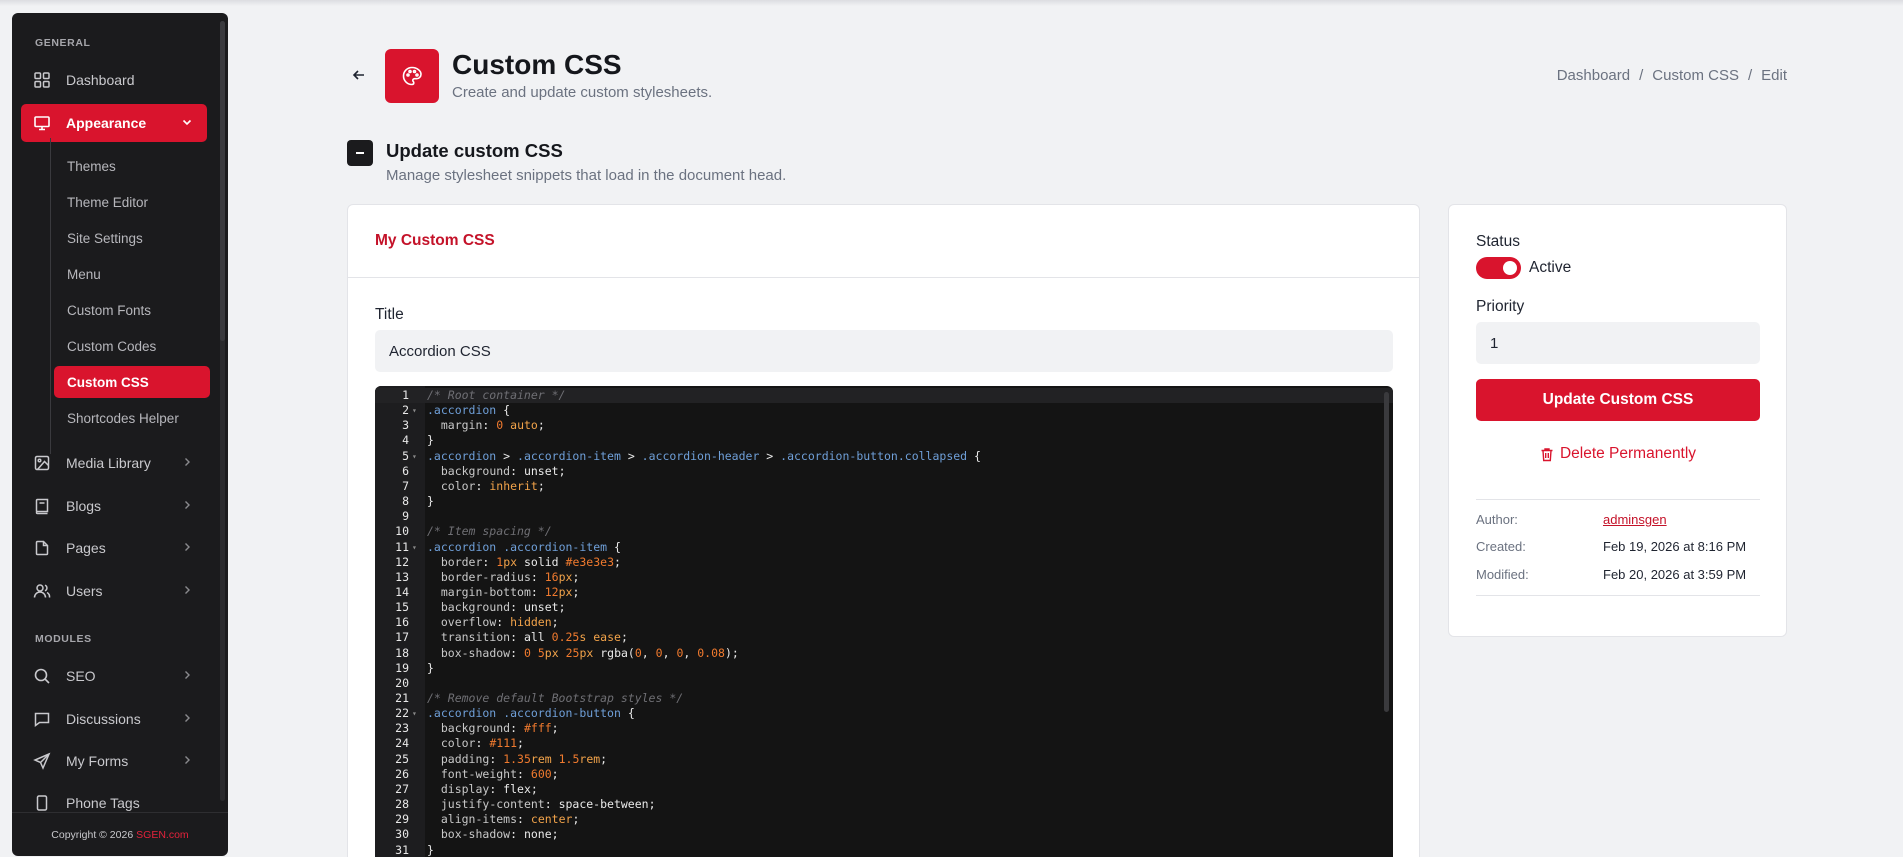  What do you see at coordinates (402, 591) in the screenshot?
I see `line-number: 14` at bounding box center [402, 591].